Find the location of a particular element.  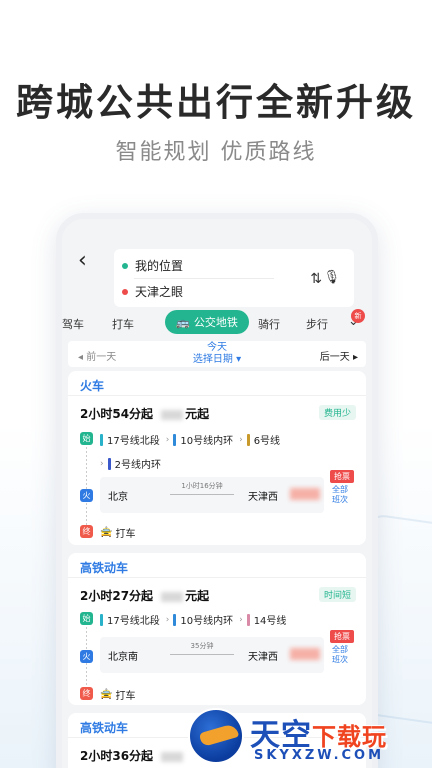

origin-text: 我的位置 is located at coordinates (159, 266).